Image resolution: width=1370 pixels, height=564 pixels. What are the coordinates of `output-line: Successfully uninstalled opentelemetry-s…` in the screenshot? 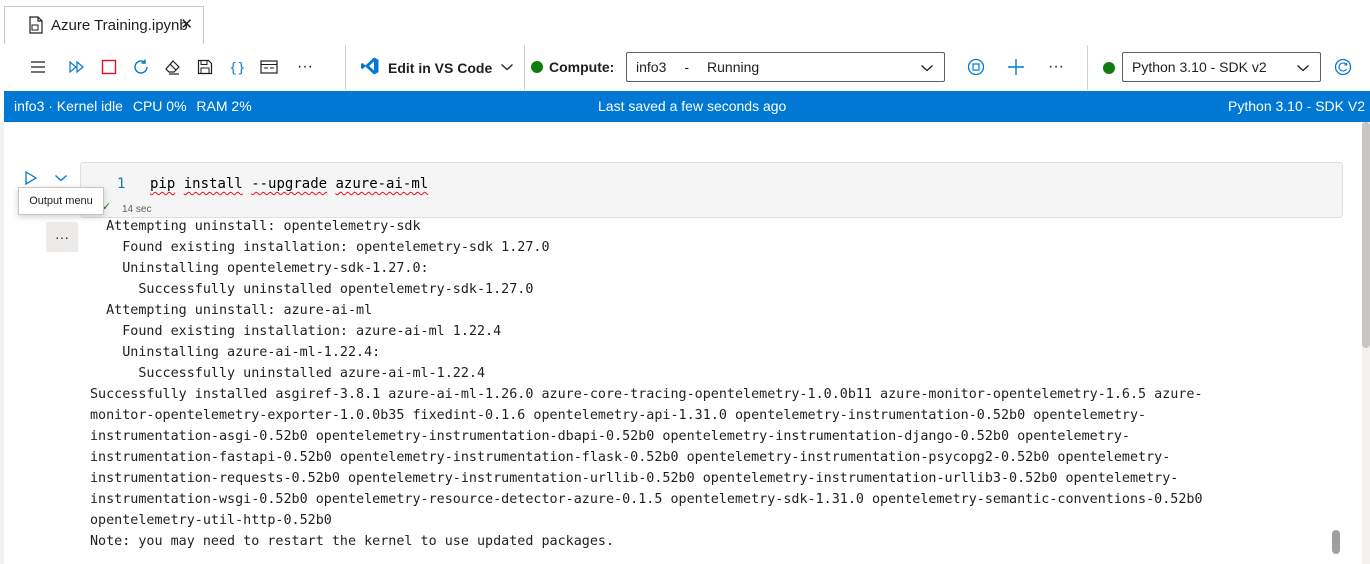 It's located at (312, 289).